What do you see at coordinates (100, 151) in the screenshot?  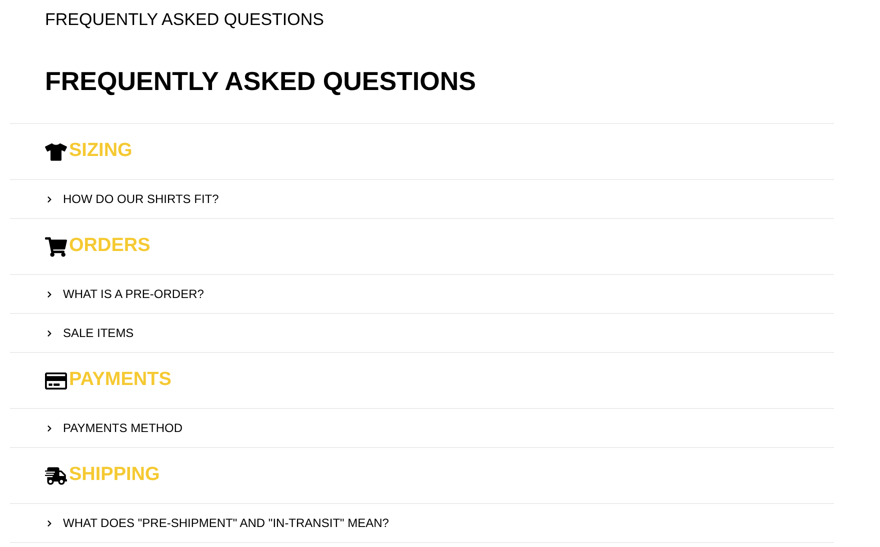 I see `section-heading: SIZING` at bounding box center [100, 151].